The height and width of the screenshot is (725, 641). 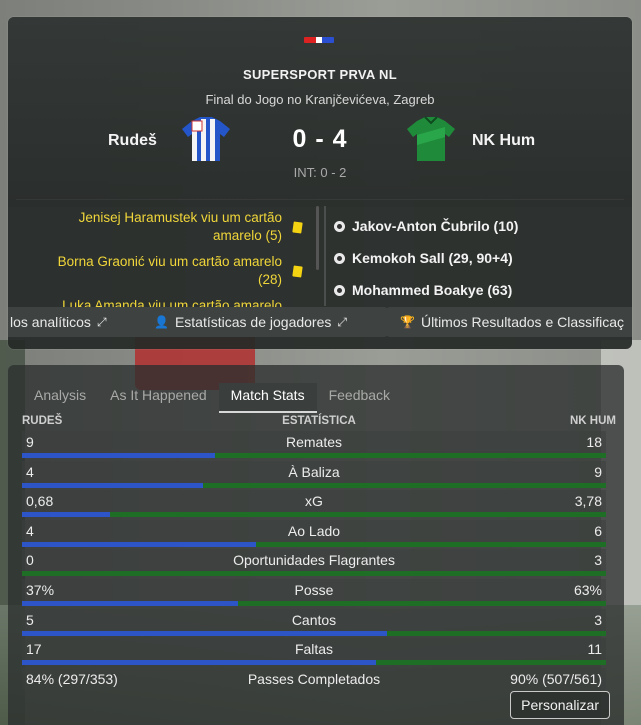 What do you see at coordinates (60, 397) in the screenshot?
I see `tab-analysis: Analysis` at bounding box center [60, 397].